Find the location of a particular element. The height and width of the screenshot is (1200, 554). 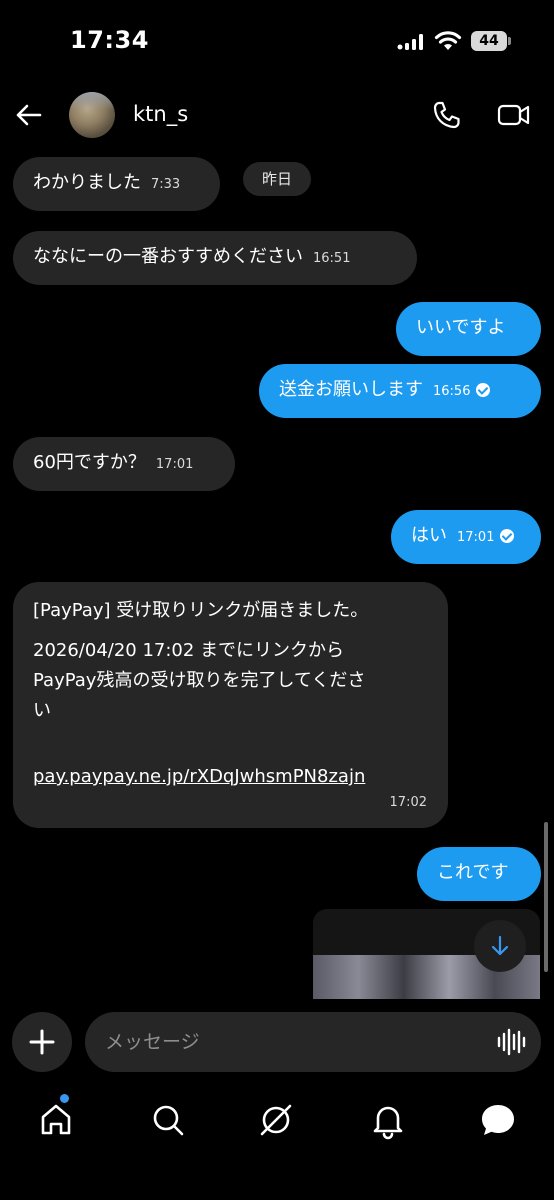

status-bar: 17:34 44 is located at coordinates (277, 40).